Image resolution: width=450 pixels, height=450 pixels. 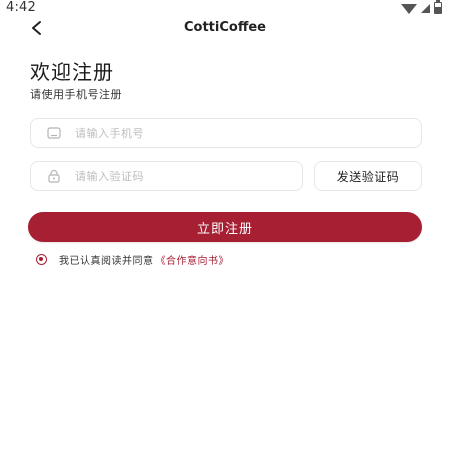 I want to click on page-subtitle: 请使用手机号注册, so click(x=76, y=94).